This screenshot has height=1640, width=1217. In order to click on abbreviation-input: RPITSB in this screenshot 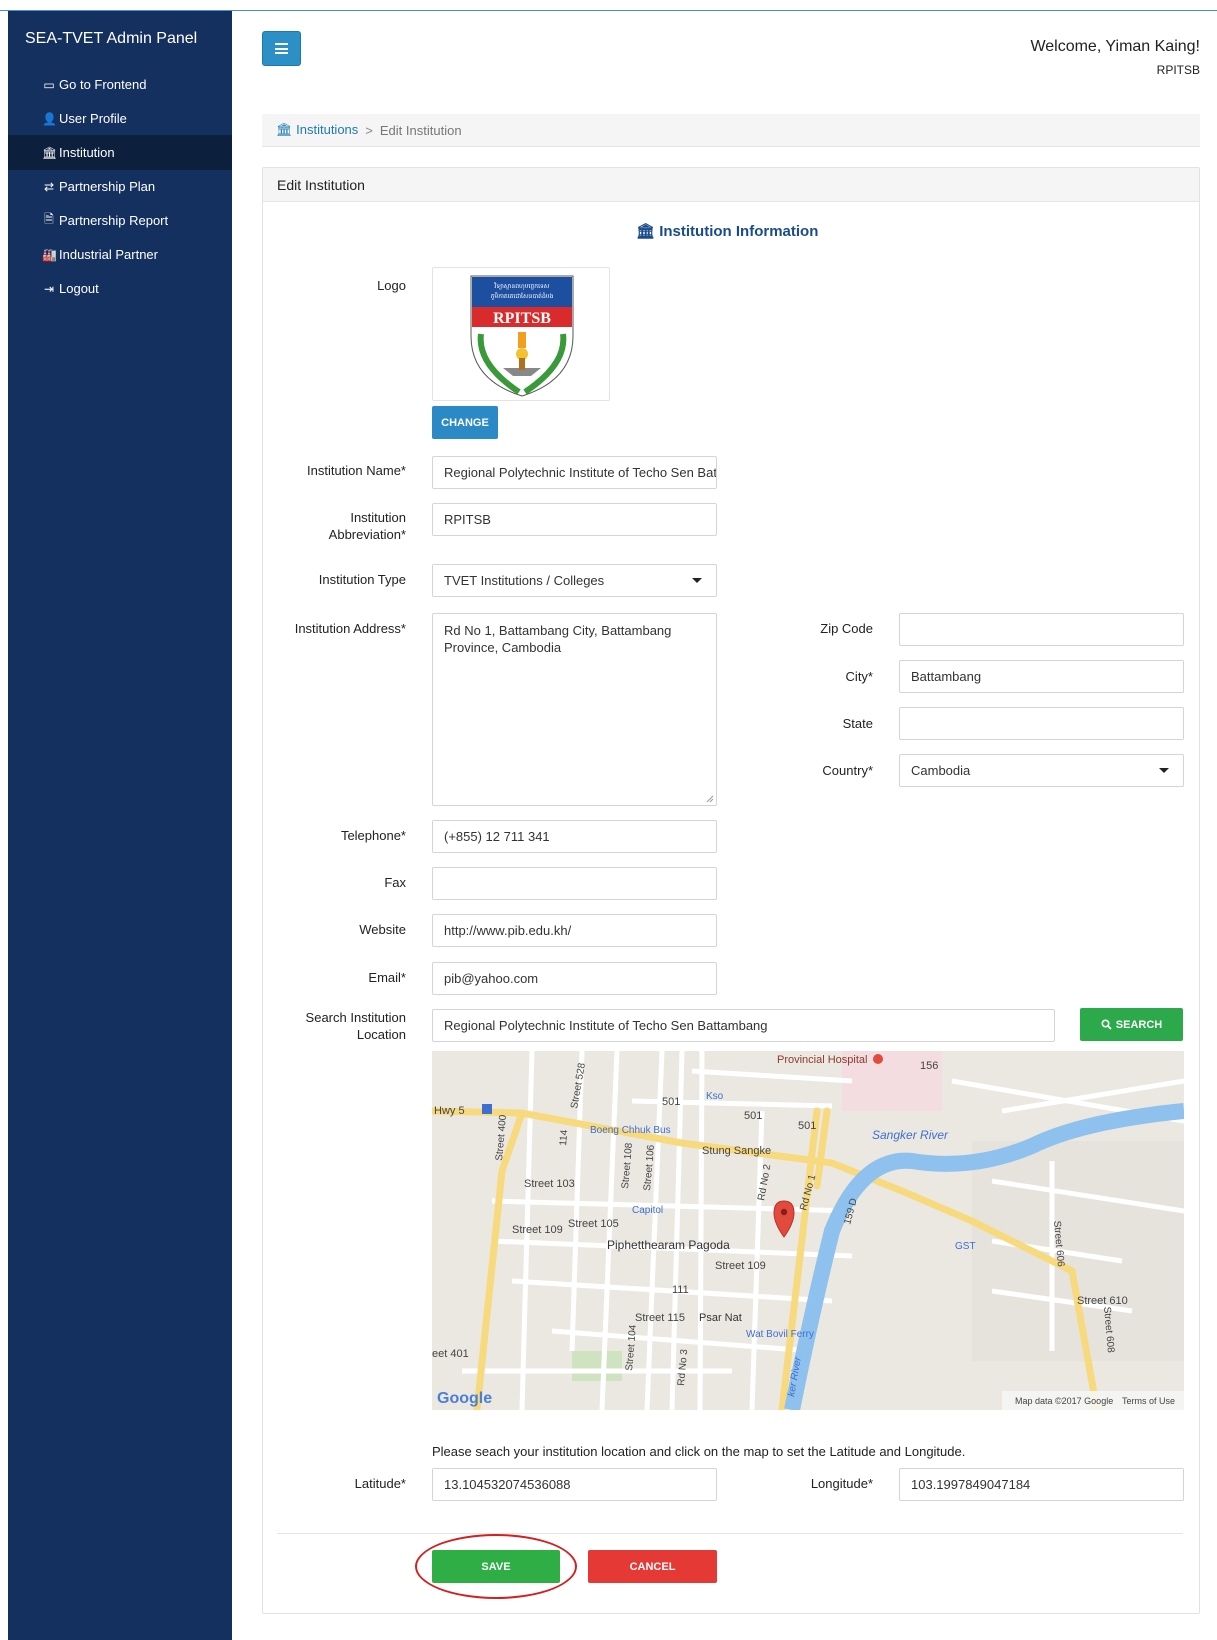, I will do `click(574, 519)`.